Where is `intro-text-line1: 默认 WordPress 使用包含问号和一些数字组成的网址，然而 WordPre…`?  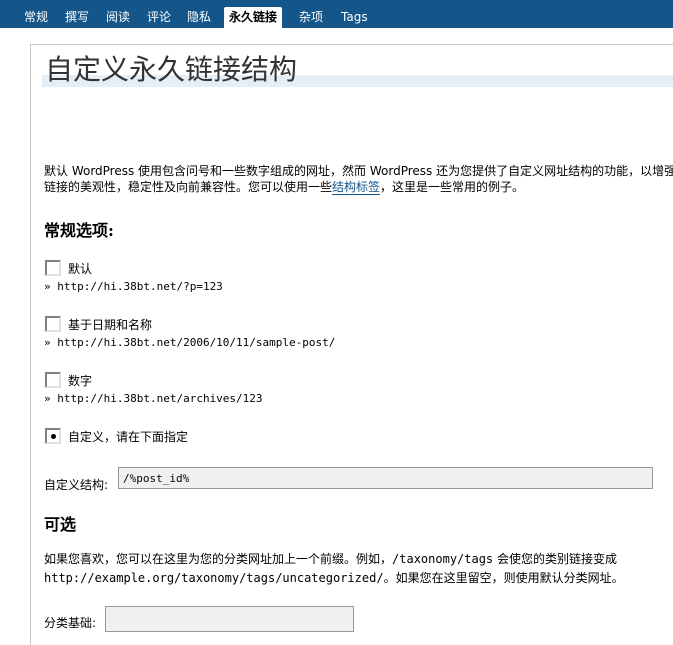
intro-text-line1: 默认 WordPress 使用包含问号和一些数字组成的网址，然而 WordPre… is located at coordinates (358, 171).